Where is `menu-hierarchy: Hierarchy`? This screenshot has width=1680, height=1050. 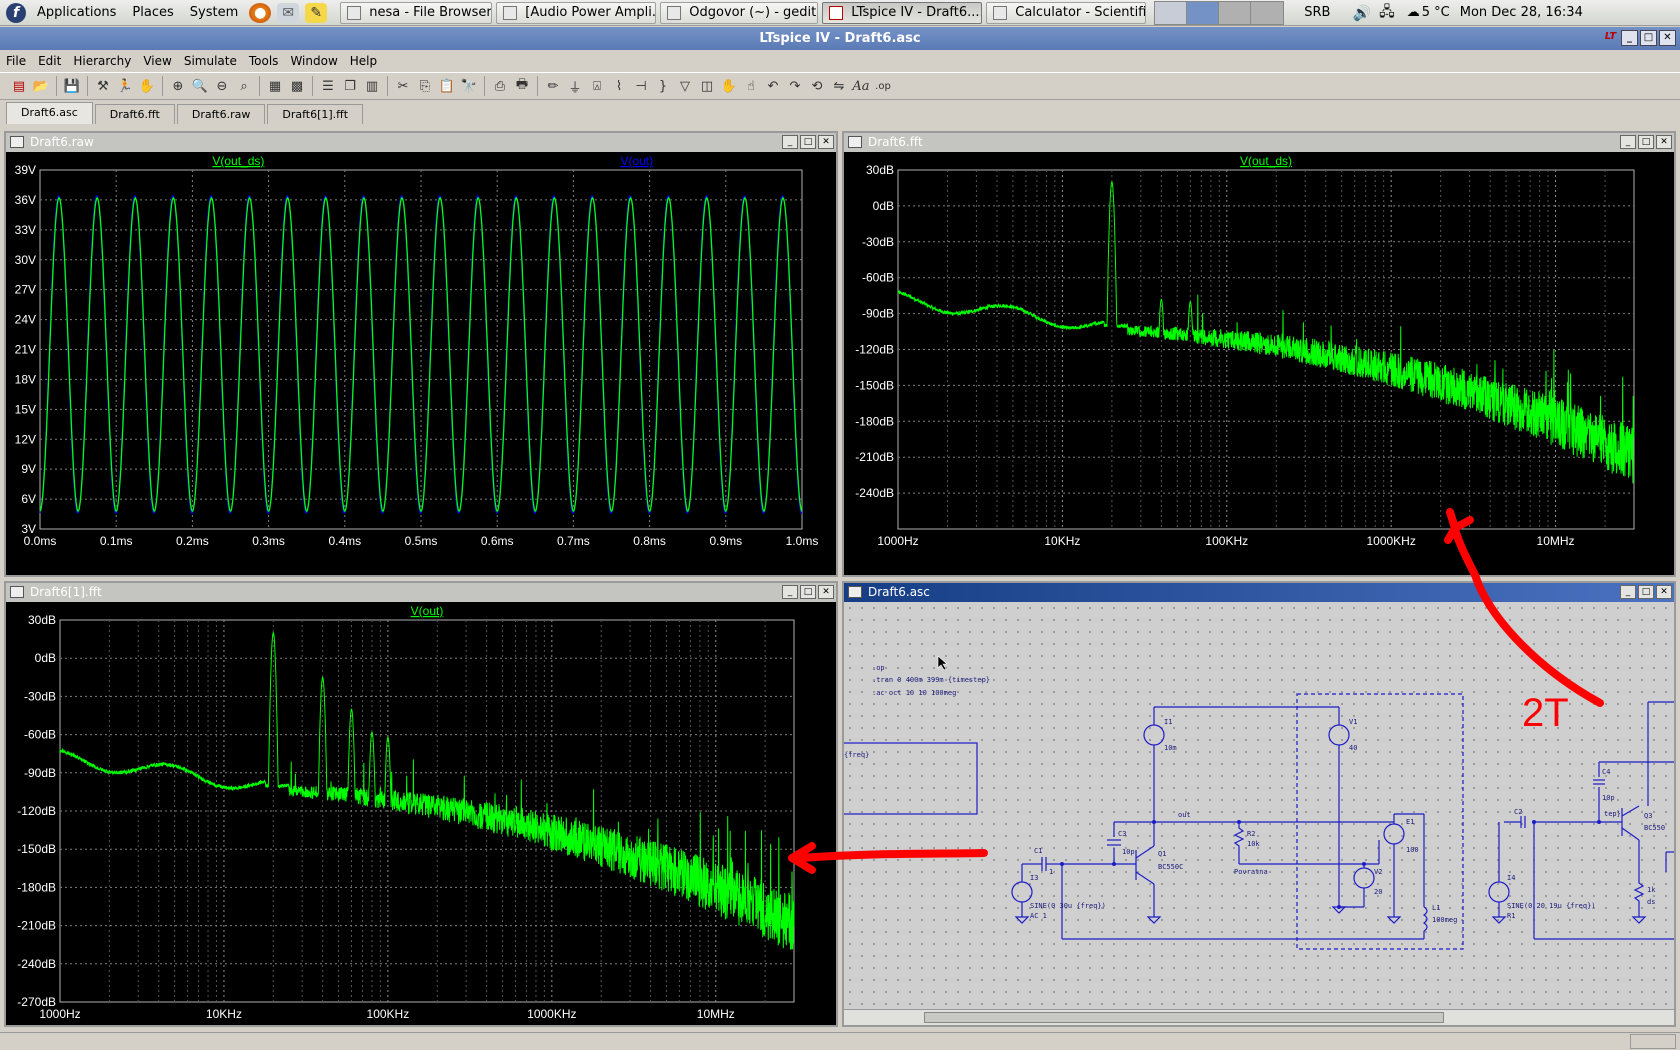 menu-hierarchy: Hierarchy is located at coordinates (102, 61).